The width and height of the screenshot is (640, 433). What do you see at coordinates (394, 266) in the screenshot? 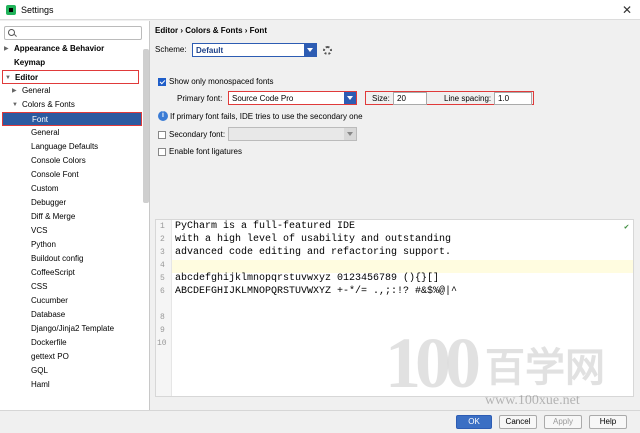
I see `current-line-highlight` at bounding box center [394, 266].